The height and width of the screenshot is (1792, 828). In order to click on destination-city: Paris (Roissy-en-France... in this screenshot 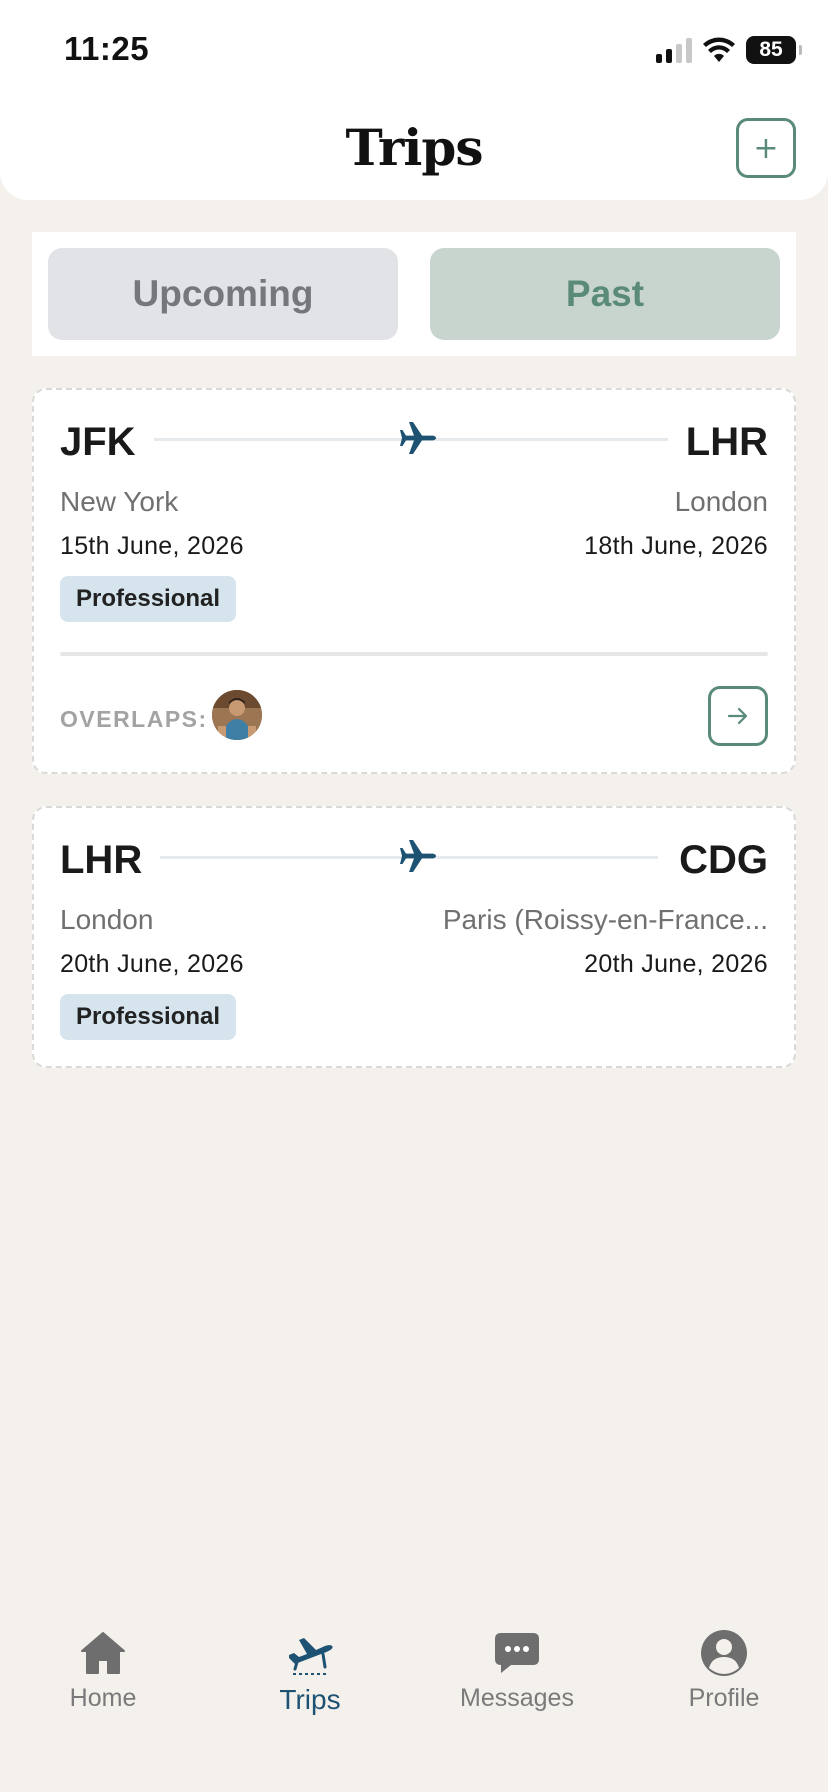, I will do `click(605, 919)`.